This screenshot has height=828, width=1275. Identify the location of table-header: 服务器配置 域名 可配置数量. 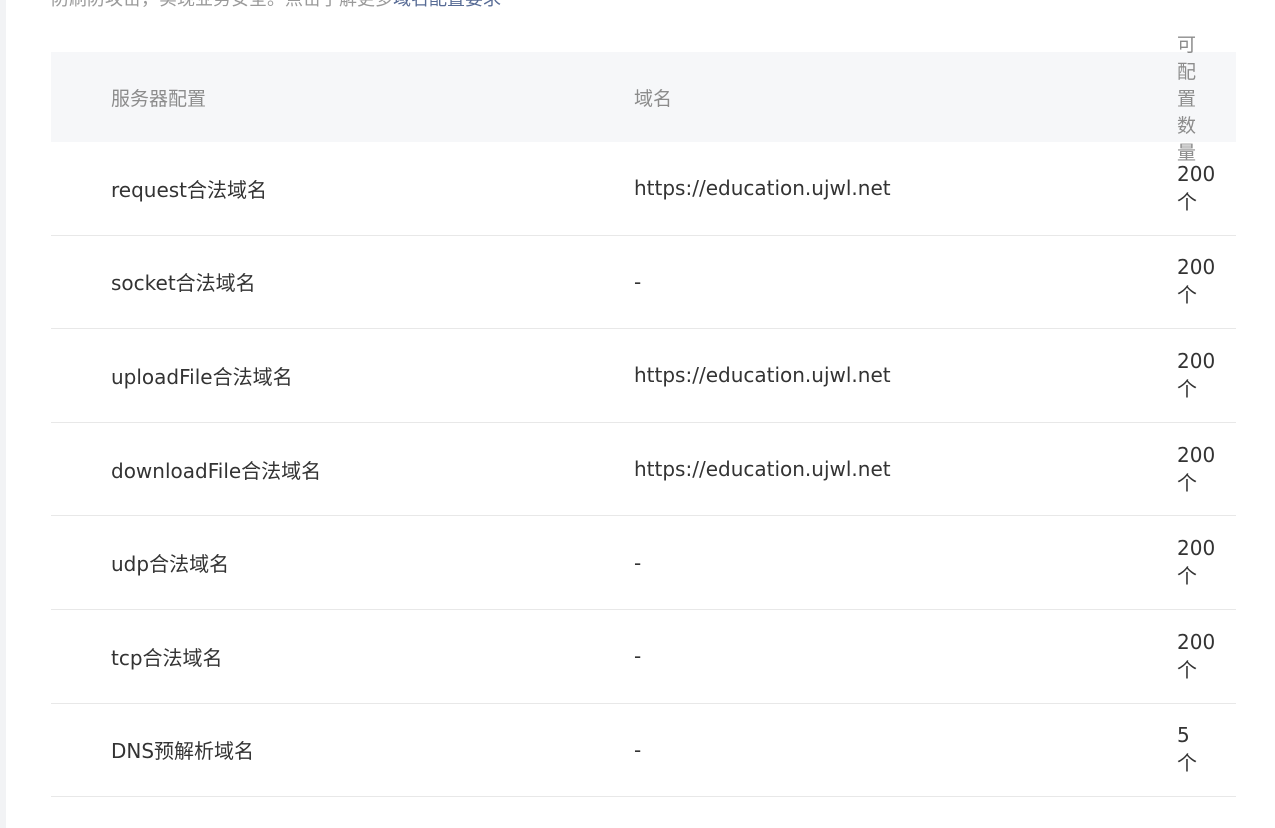
(643, 99).